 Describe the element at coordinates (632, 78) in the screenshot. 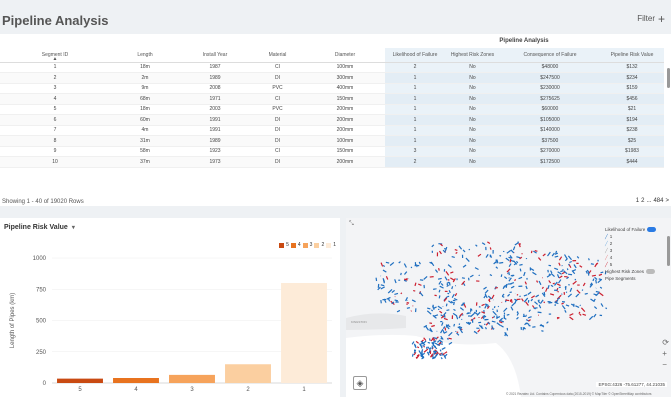

I see `table-cell: $234` at that location.